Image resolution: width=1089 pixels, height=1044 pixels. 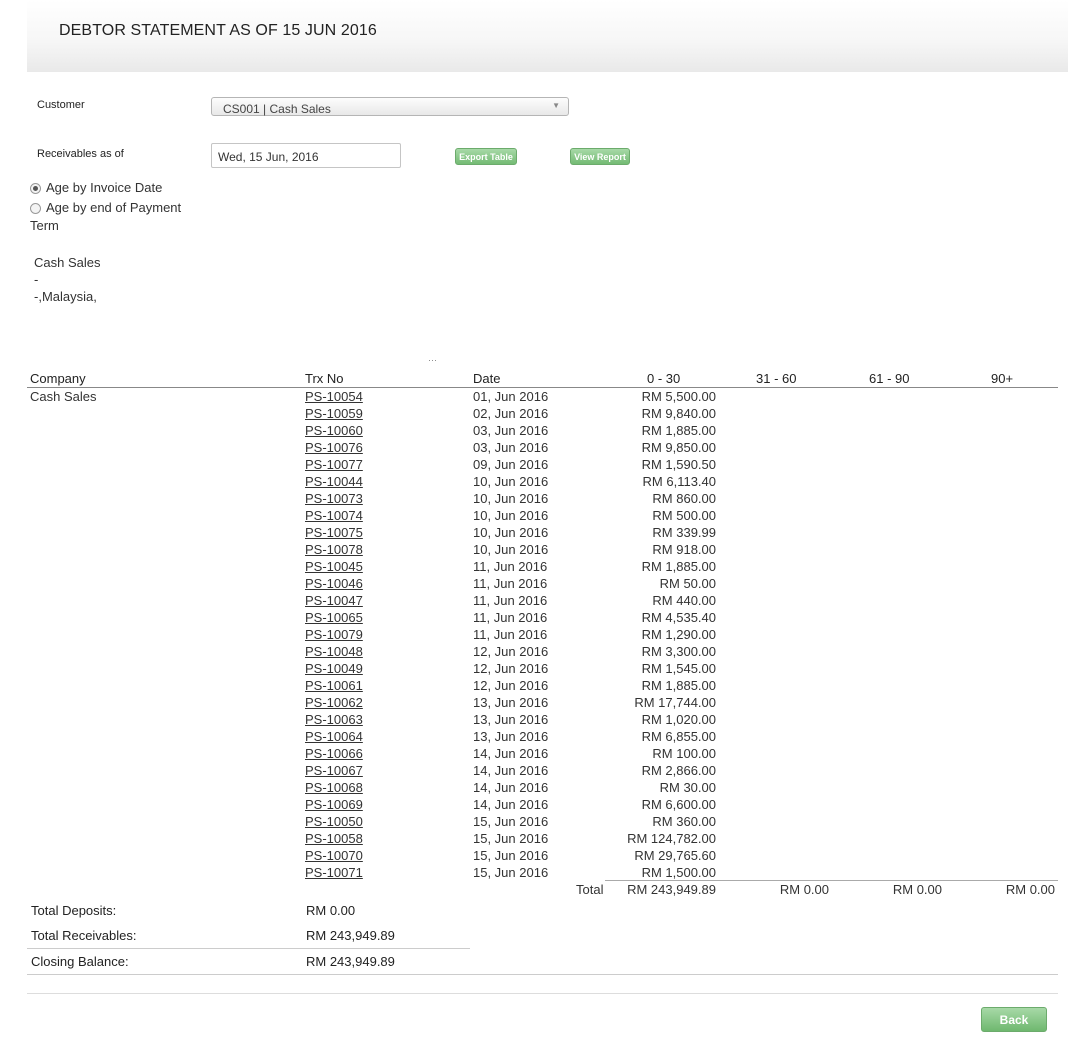 I want to click on trx-link: PS-10065, so click(x=334, y=617).